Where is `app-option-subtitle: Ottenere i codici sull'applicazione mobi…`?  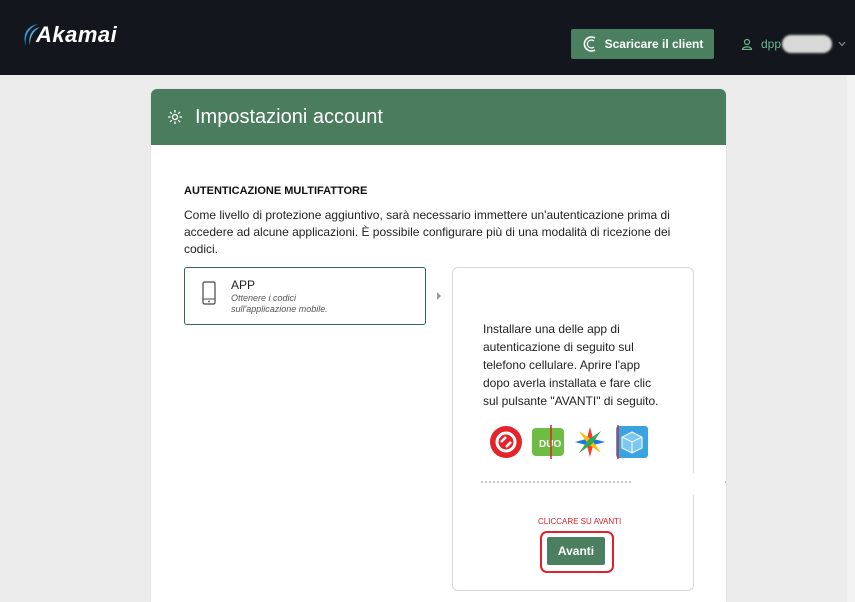
app-option-subtitle: Ottenere i codici sull'applicazione mobi… is located at coordinates (279, 303).